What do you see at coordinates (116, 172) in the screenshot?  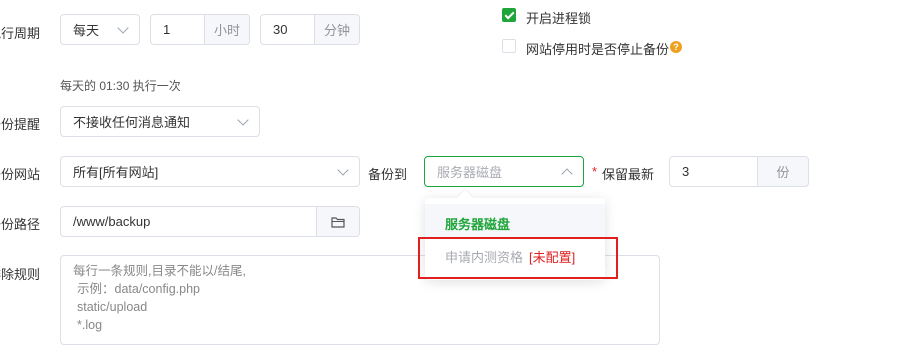 I see `site-value: 所有[所有网站]` at bounding box center [116, 172].